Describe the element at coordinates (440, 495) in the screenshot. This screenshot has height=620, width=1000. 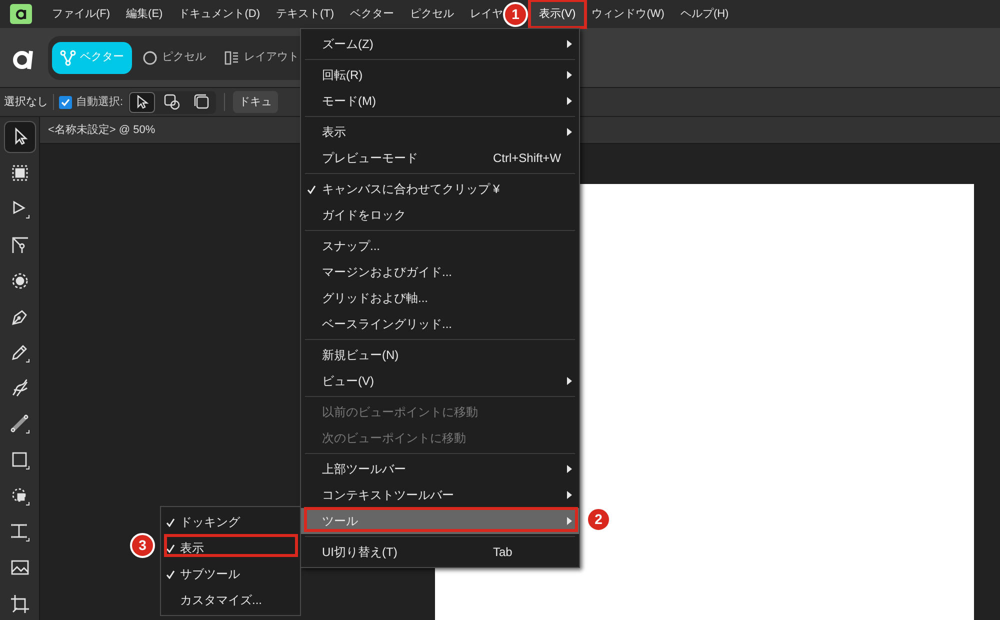
I see `menu-item: コンテキストツールバー` at that location.